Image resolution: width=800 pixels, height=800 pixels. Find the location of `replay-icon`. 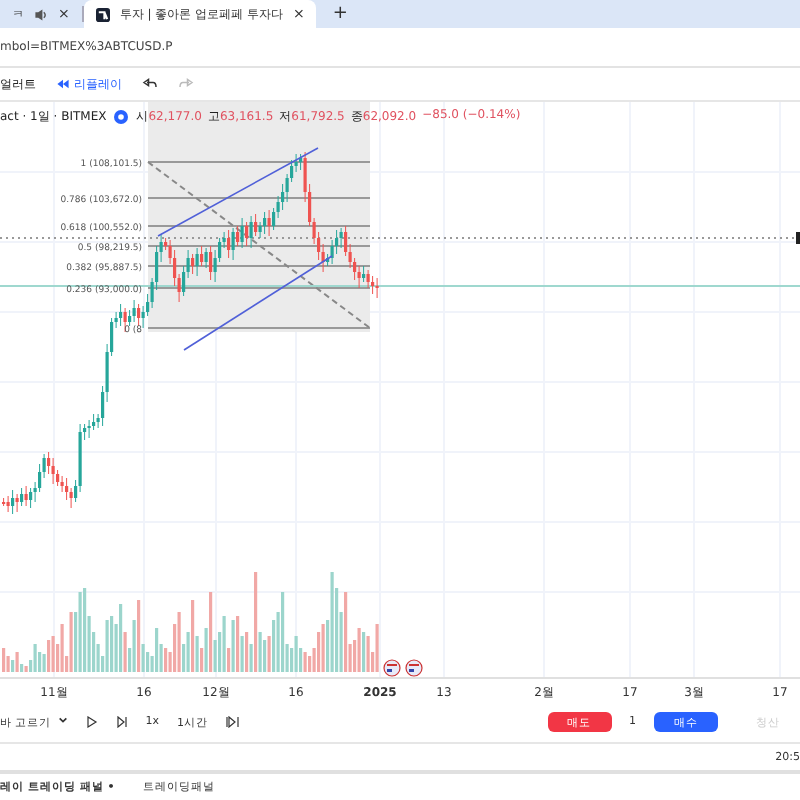

replay-icon is located at coordinates (63, 84).